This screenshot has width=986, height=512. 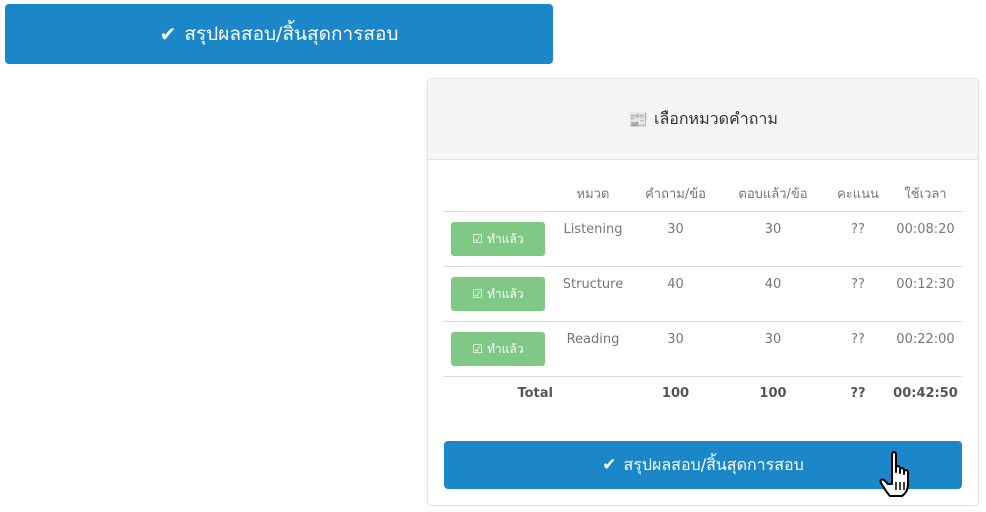 I want to click on cell-answered: 40, so click(x=773, y=294).